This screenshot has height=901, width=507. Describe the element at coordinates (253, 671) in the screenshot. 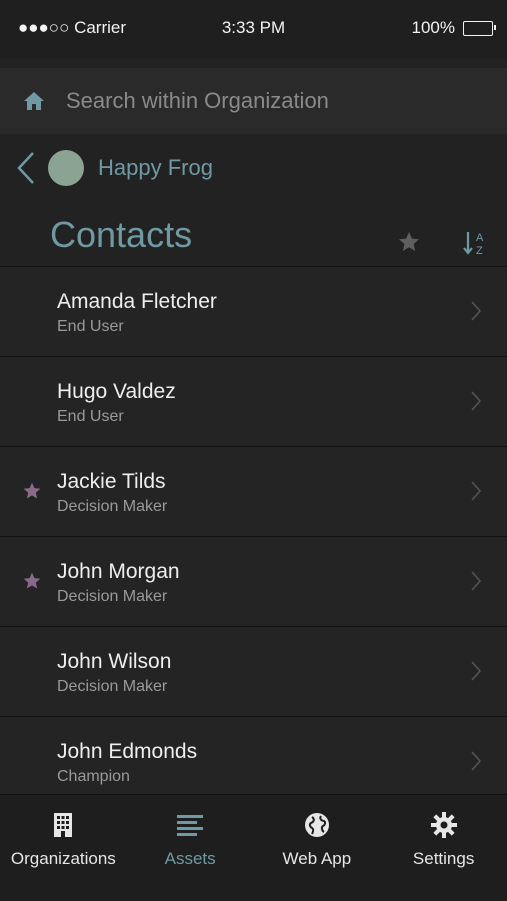

I see `contact-row: John Wilson Decision Maker` at that location.